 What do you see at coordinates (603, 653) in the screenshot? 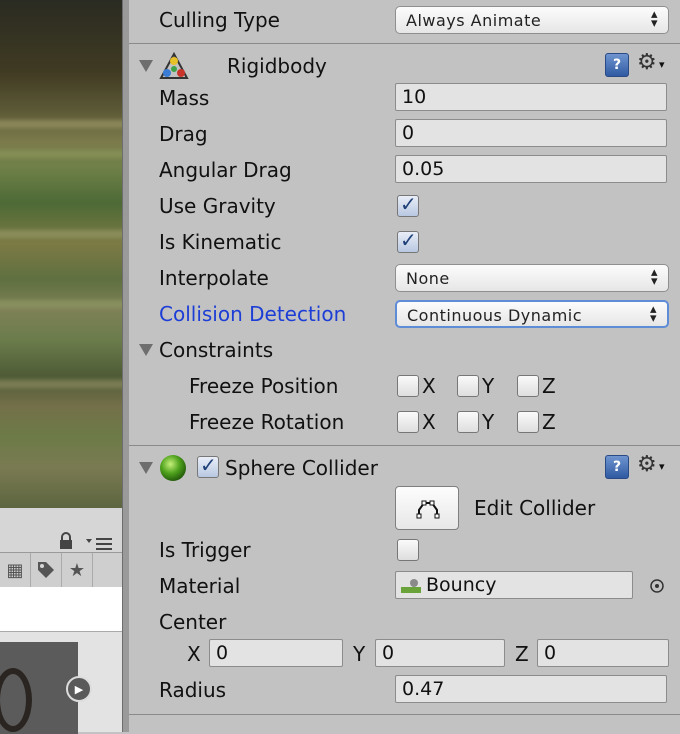
I see `center-z-field: 0` at bounding box center [603, 653].